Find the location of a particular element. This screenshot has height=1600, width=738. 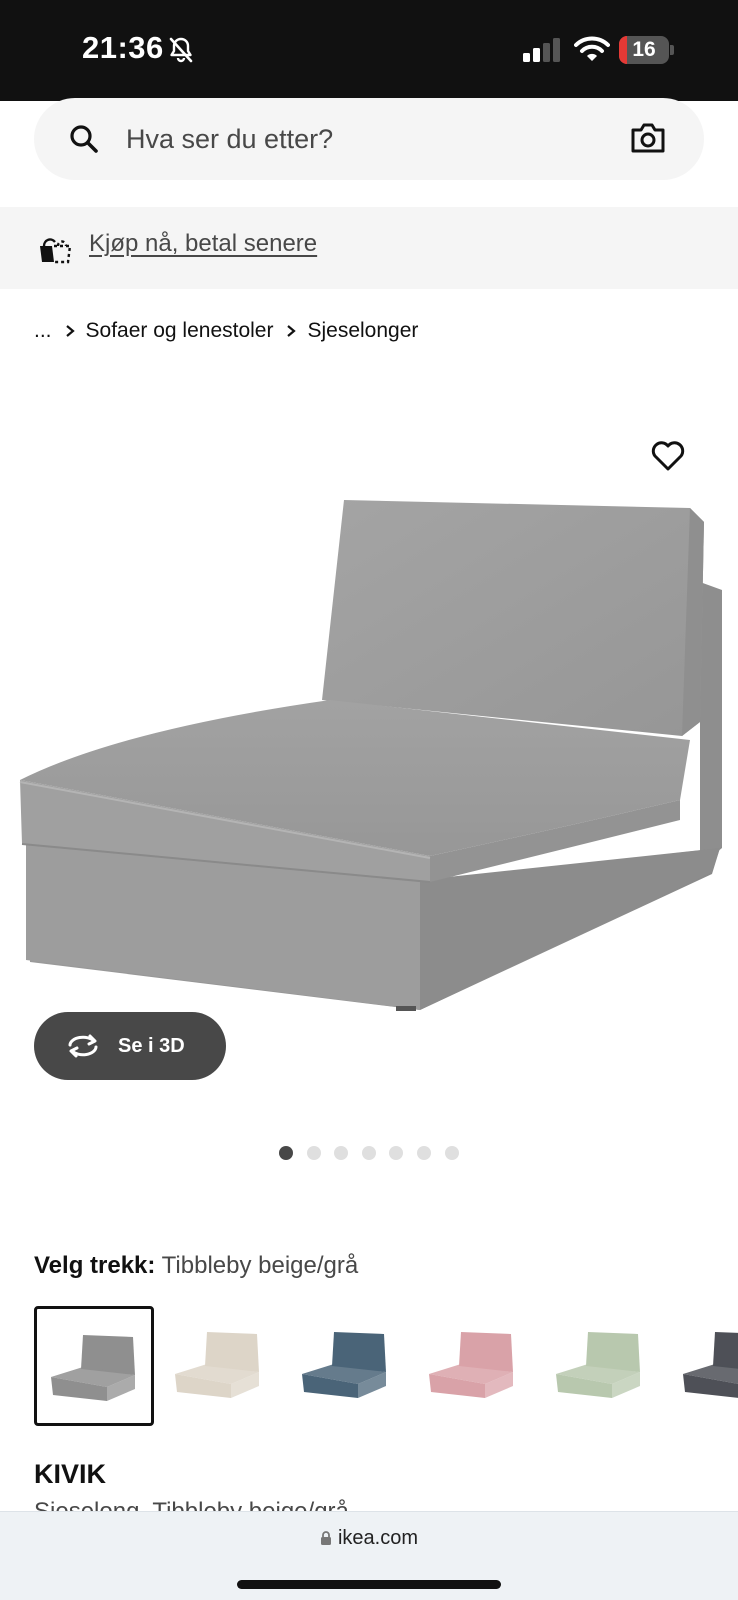

battery-indicator: 16 is located at coordinates (646, 50).